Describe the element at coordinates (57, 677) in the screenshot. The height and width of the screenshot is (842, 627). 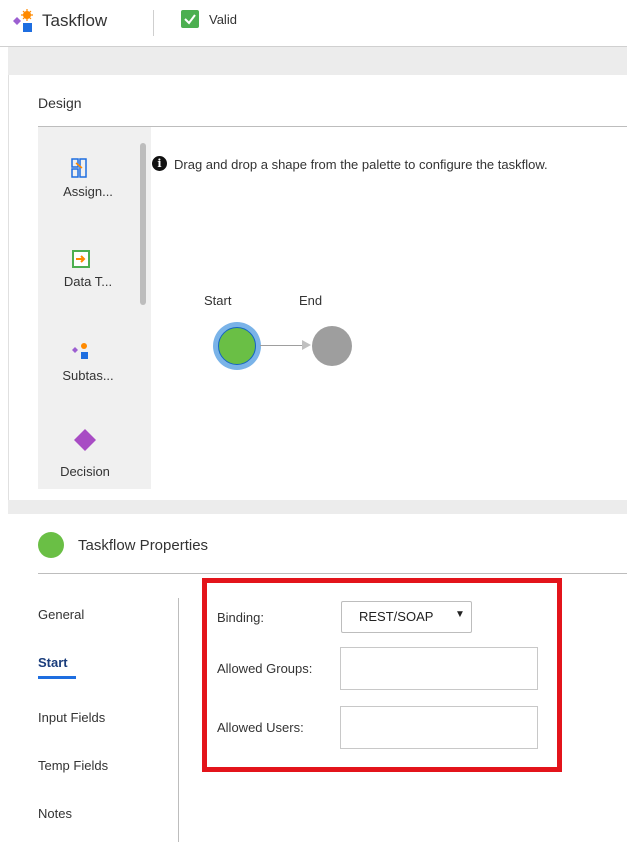
I see `active-tab-indicator` at that location.